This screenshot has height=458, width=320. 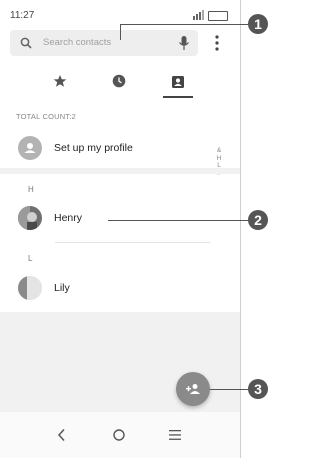 I want to click on navigation-bar, so click(x=120, y=435).